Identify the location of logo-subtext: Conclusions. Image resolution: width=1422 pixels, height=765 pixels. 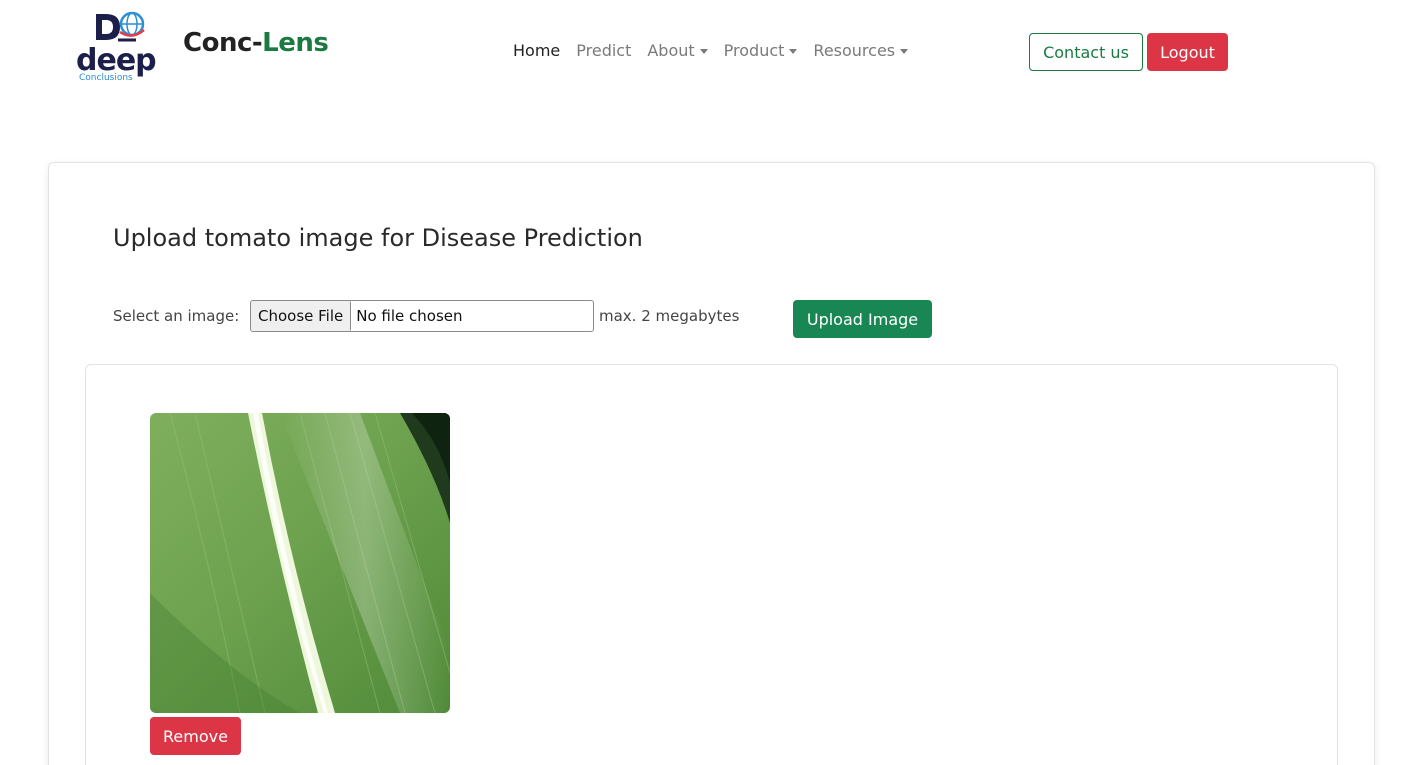
(106, 78).